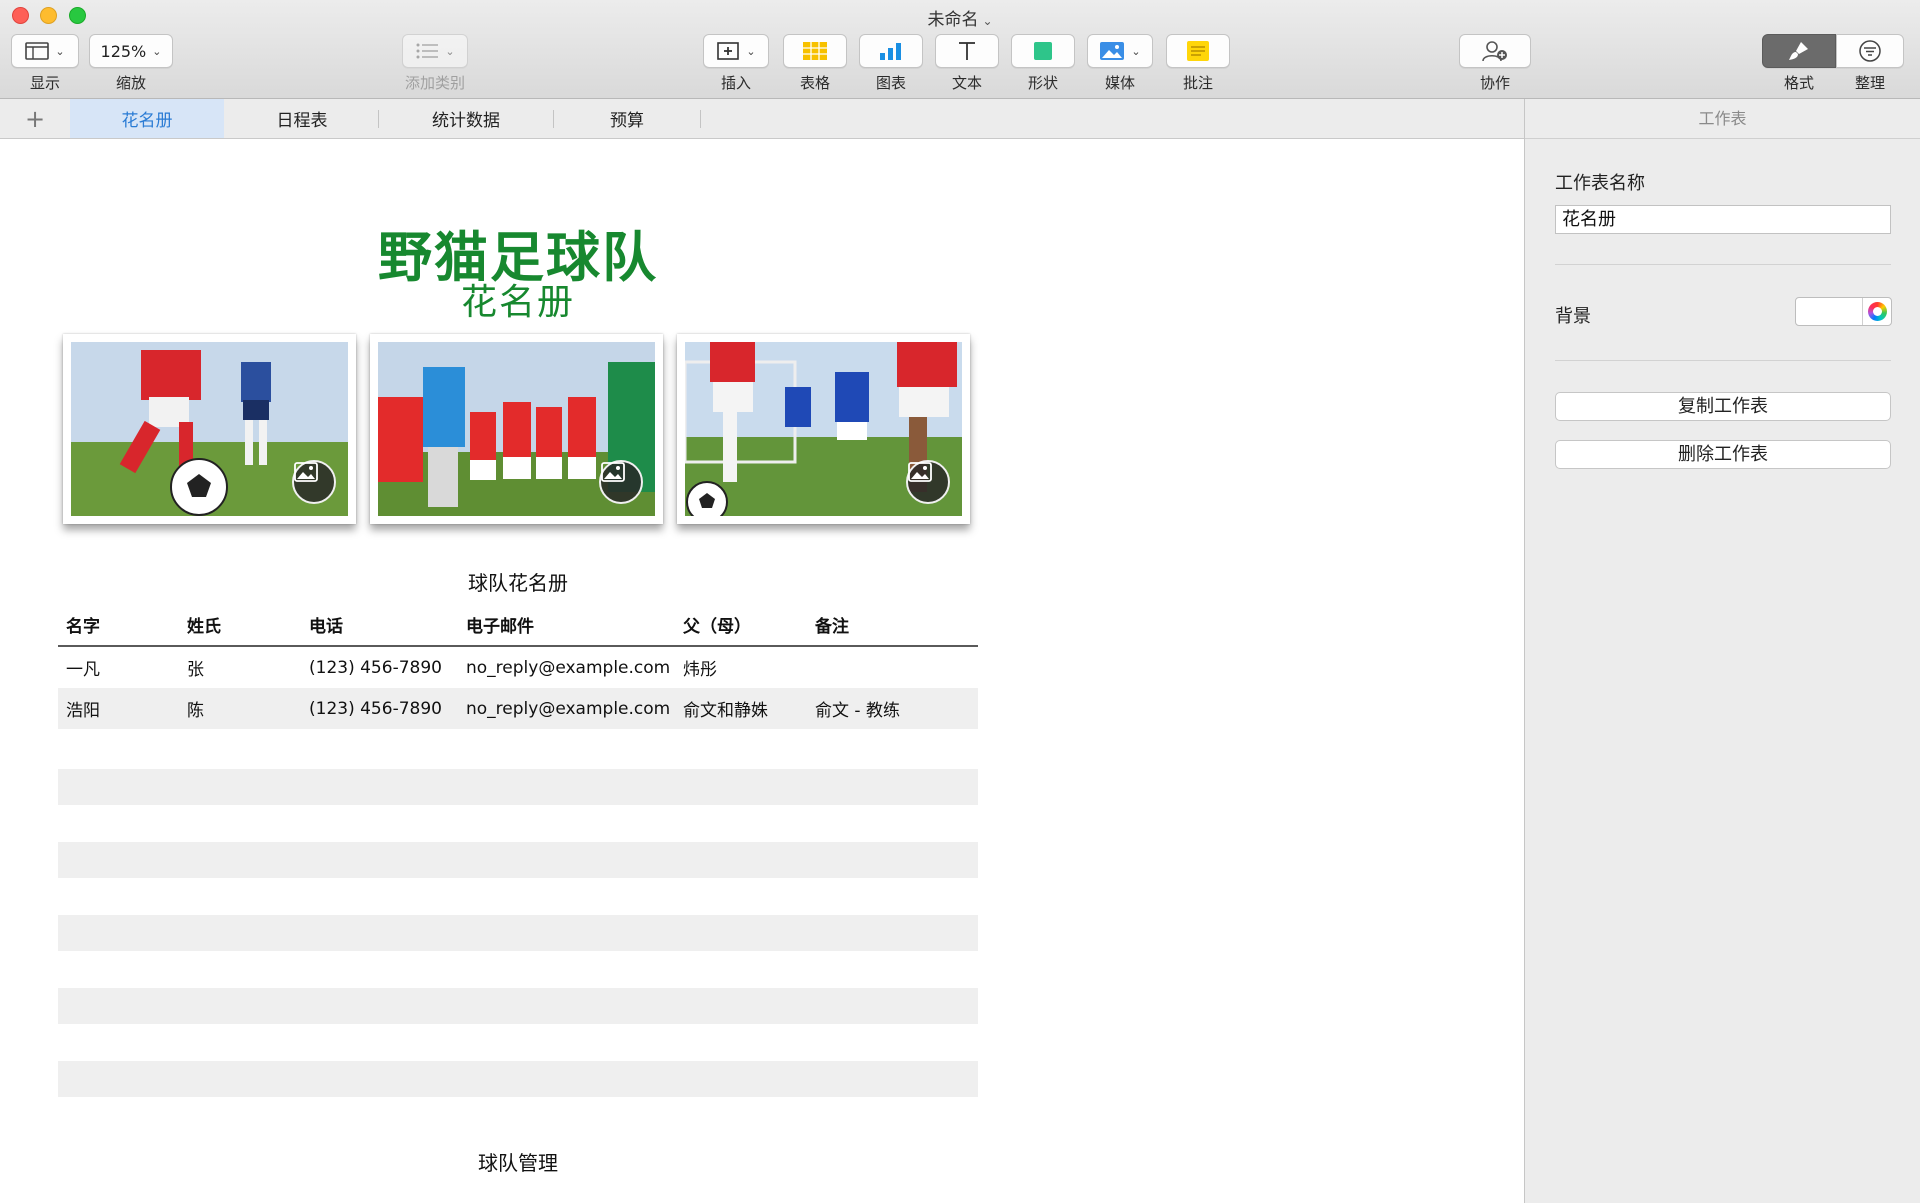 This screenshot has height=1203, width=1920. I want to click on chart-button, so click(891, 51).